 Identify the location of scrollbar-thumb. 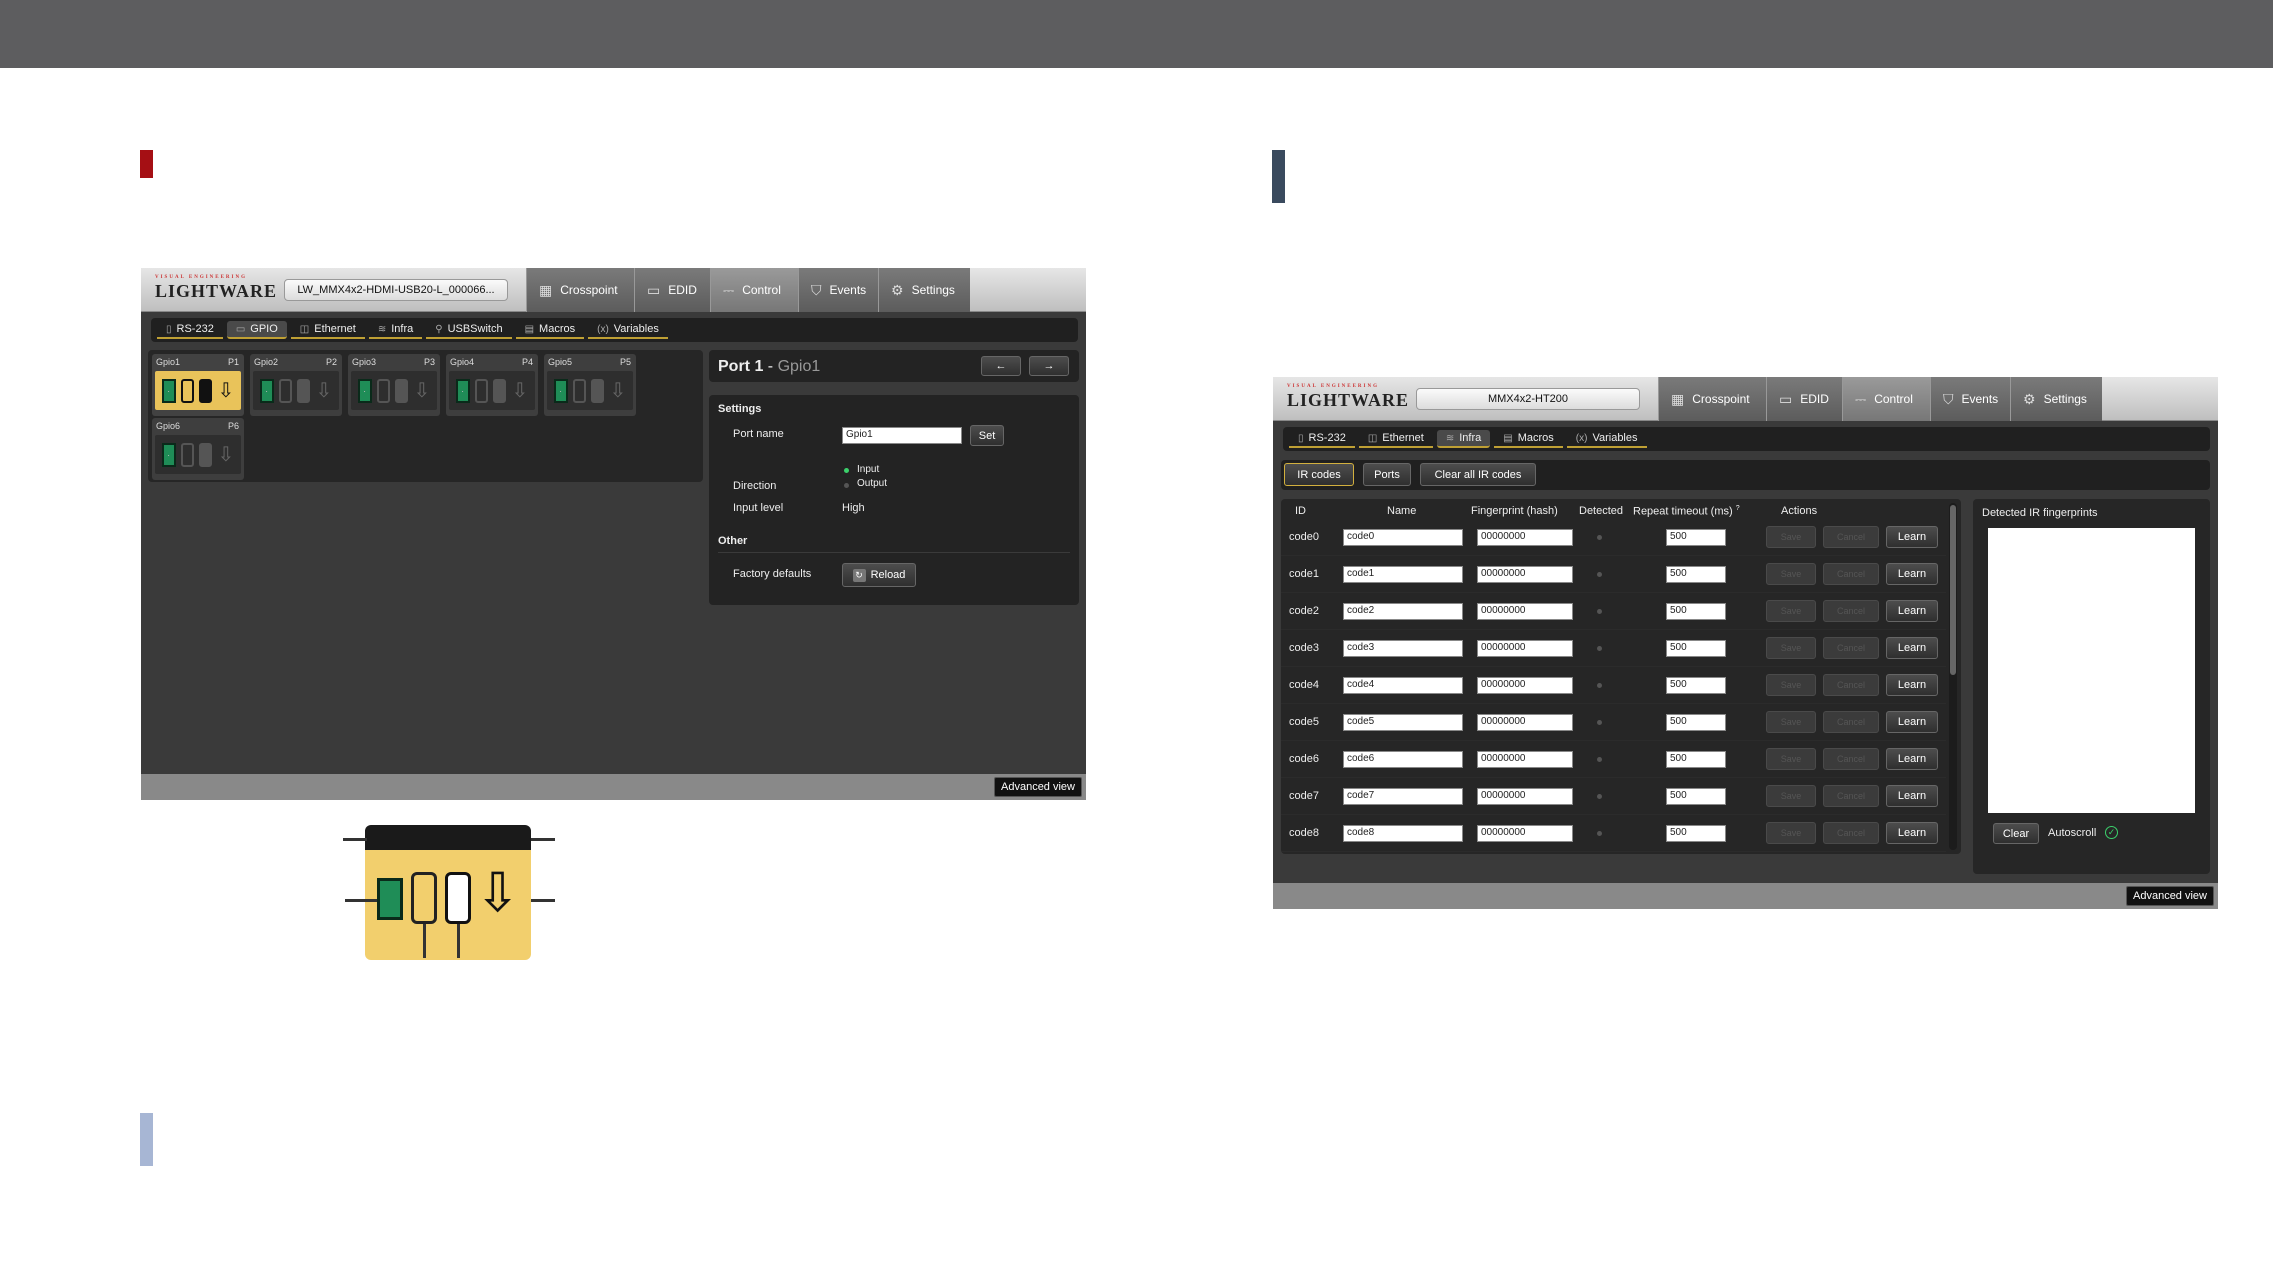
(1953, 590).